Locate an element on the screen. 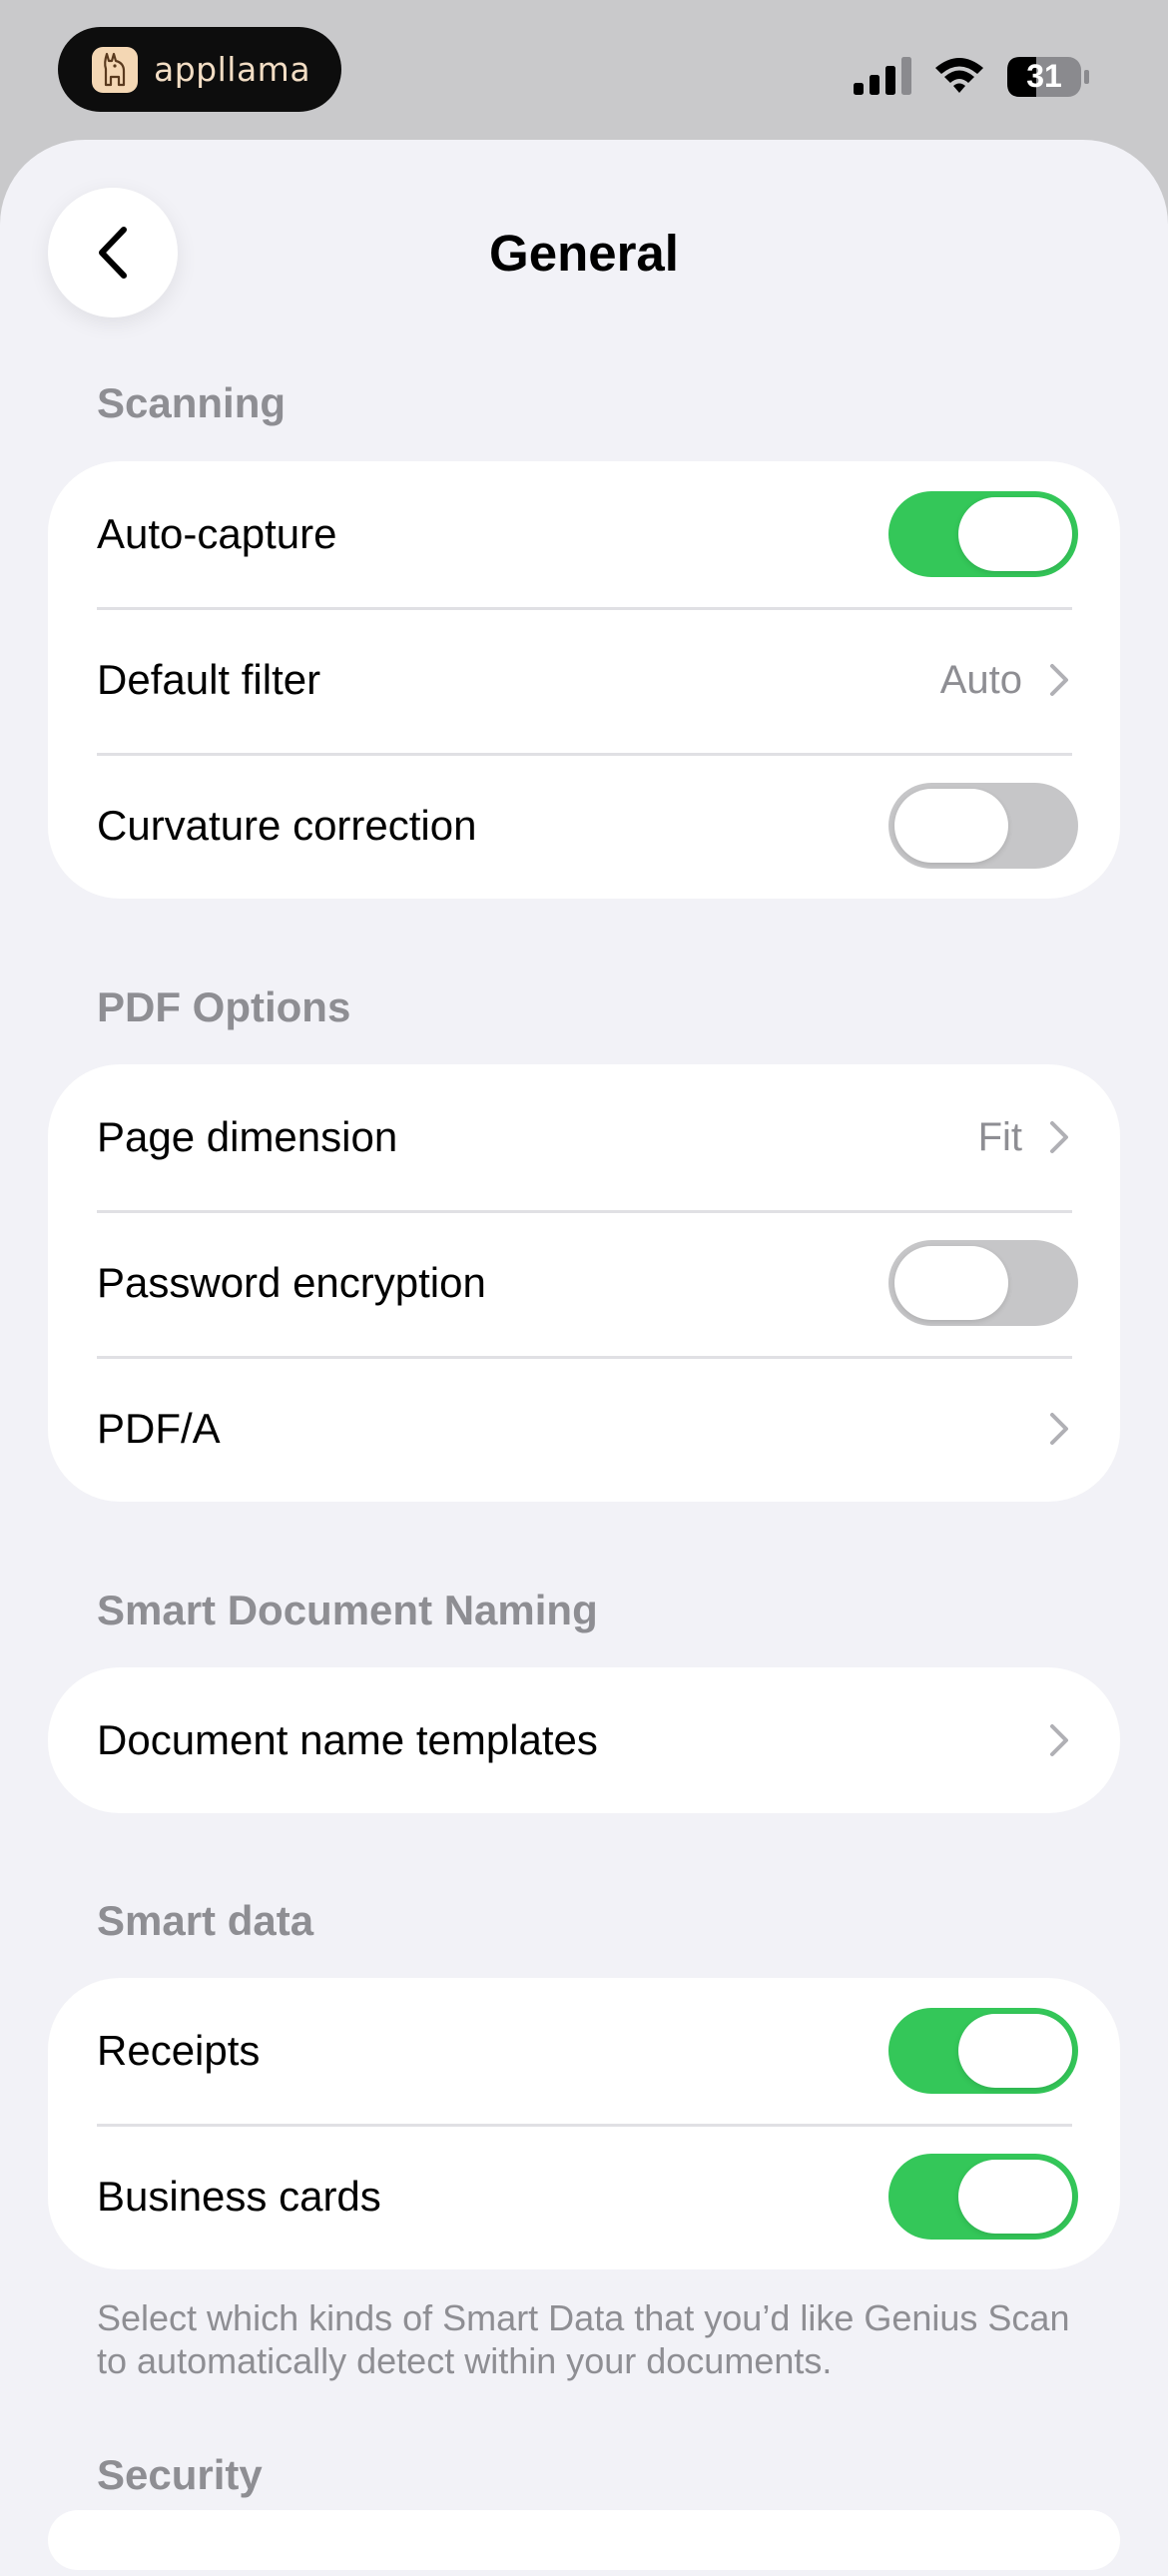  row-label: Auto-capture is located at coordinates (217, 533).